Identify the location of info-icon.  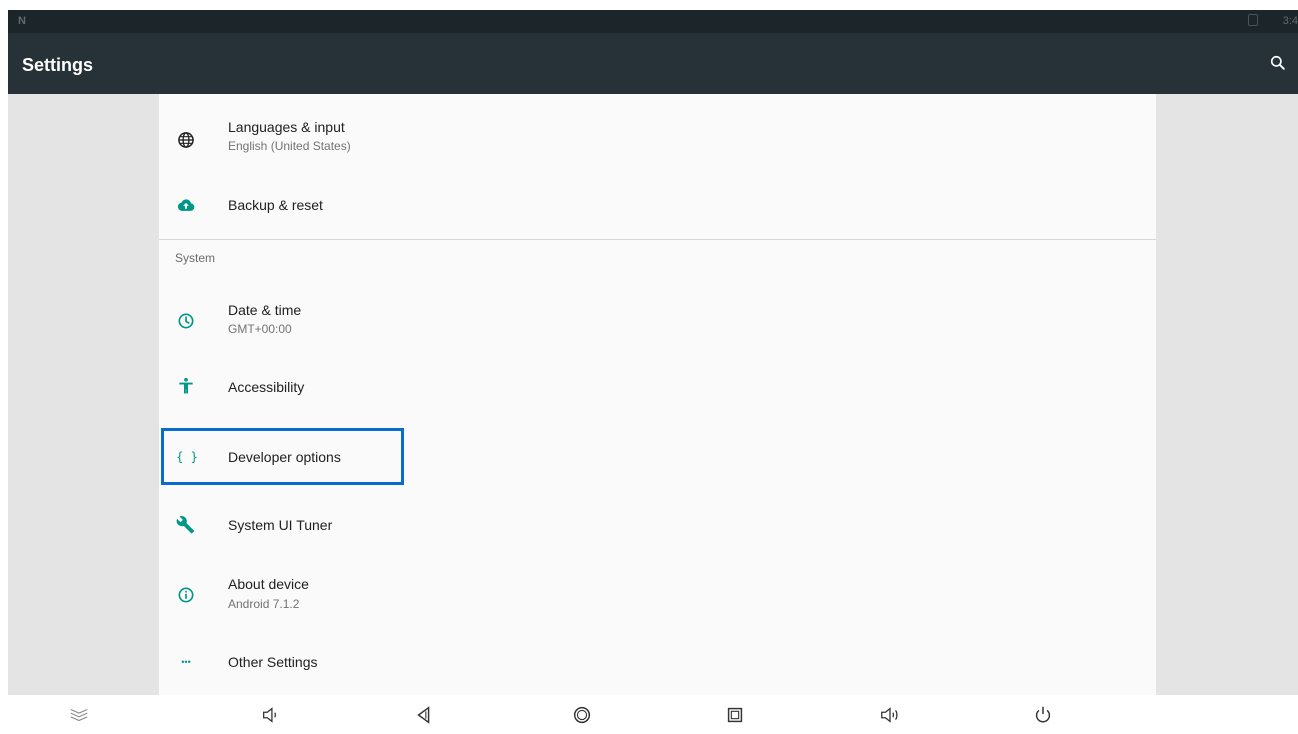
(186, 595).